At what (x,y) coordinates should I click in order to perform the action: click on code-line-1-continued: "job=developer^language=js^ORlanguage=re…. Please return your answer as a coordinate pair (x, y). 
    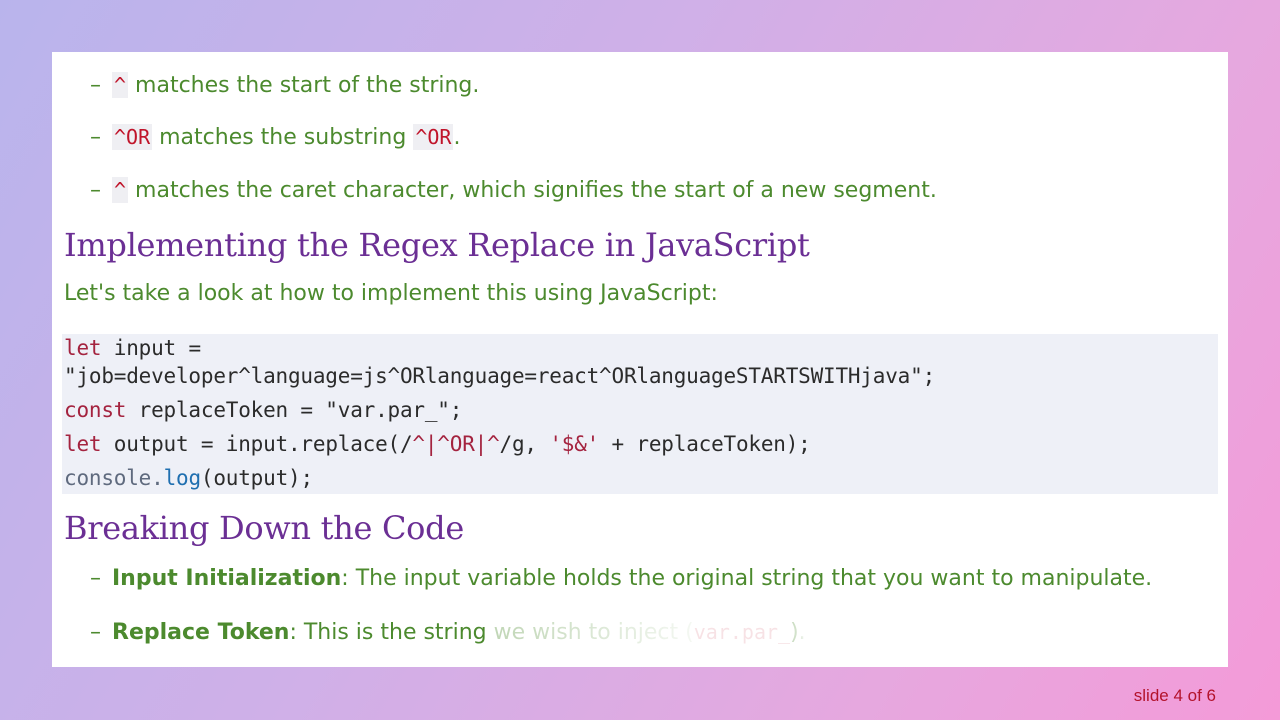
    Looking at the image, I should click on (499, 376).